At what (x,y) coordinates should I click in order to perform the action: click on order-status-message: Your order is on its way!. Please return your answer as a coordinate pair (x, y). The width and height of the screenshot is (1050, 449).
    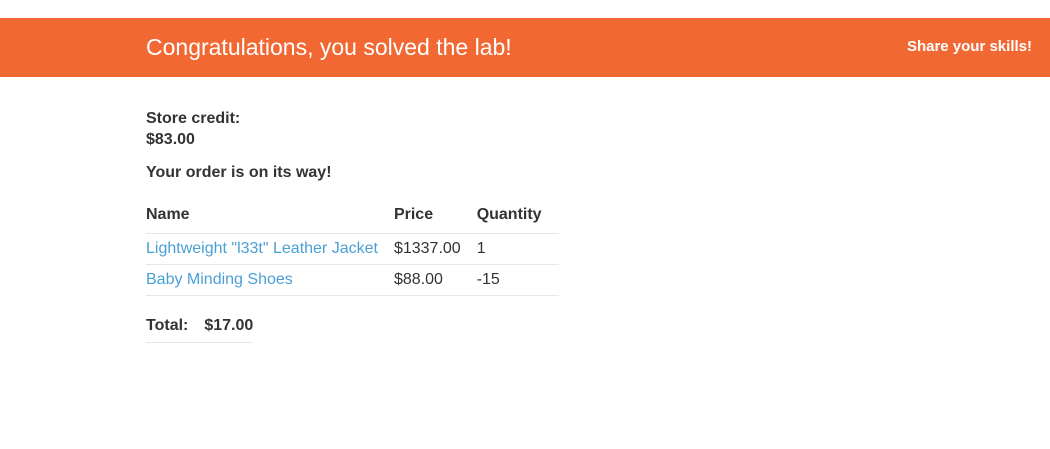
    Looking at the image, I should click on (239, 172).